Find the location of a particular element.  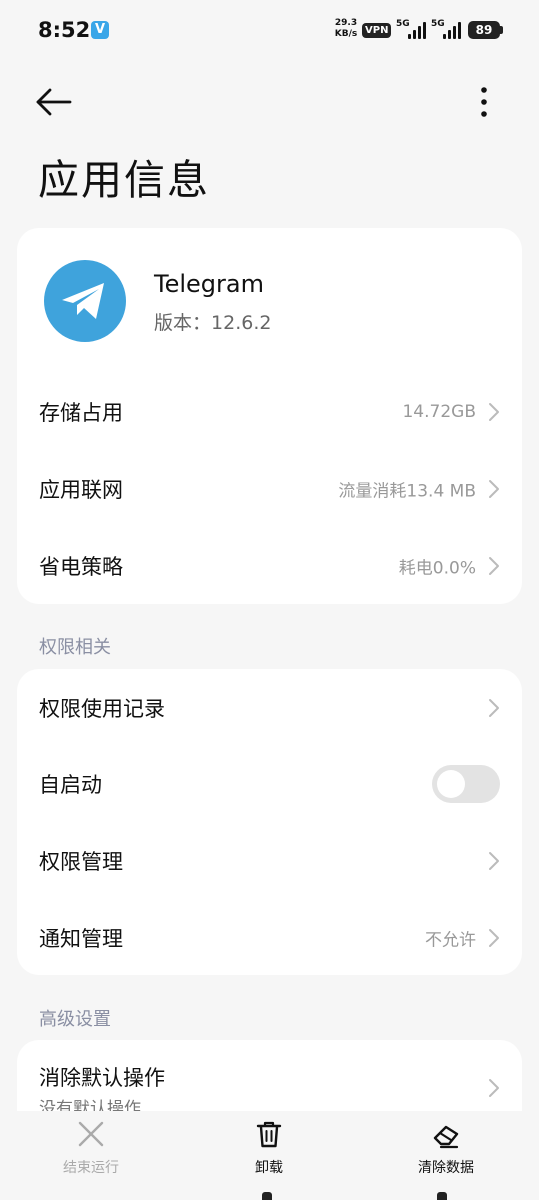

bottom-action-bar: 结束运行 卸载 清除数据 is located at coordinates (269, 1155).